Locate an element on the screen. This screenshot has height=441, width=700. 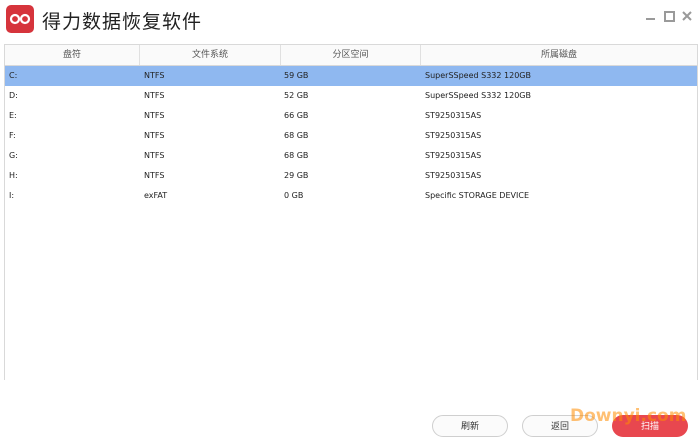
maximize-button is located at coordinates (669, 16).